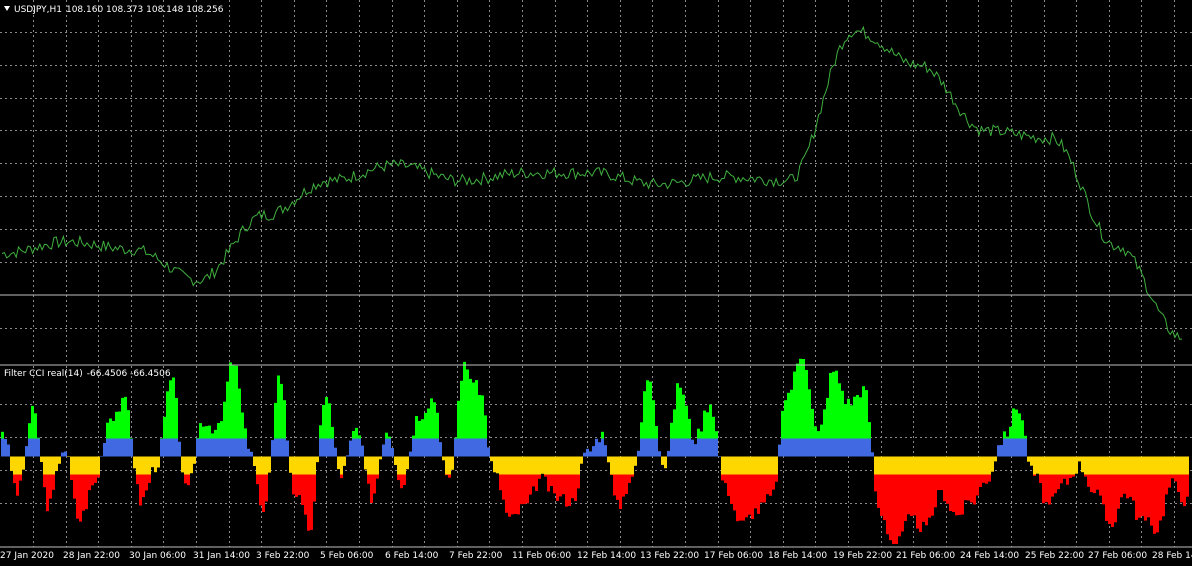 This screenshot has height=566, width=1192. I want to click on time-axis-label: 21 Feb 06:00, so click(926, 556).